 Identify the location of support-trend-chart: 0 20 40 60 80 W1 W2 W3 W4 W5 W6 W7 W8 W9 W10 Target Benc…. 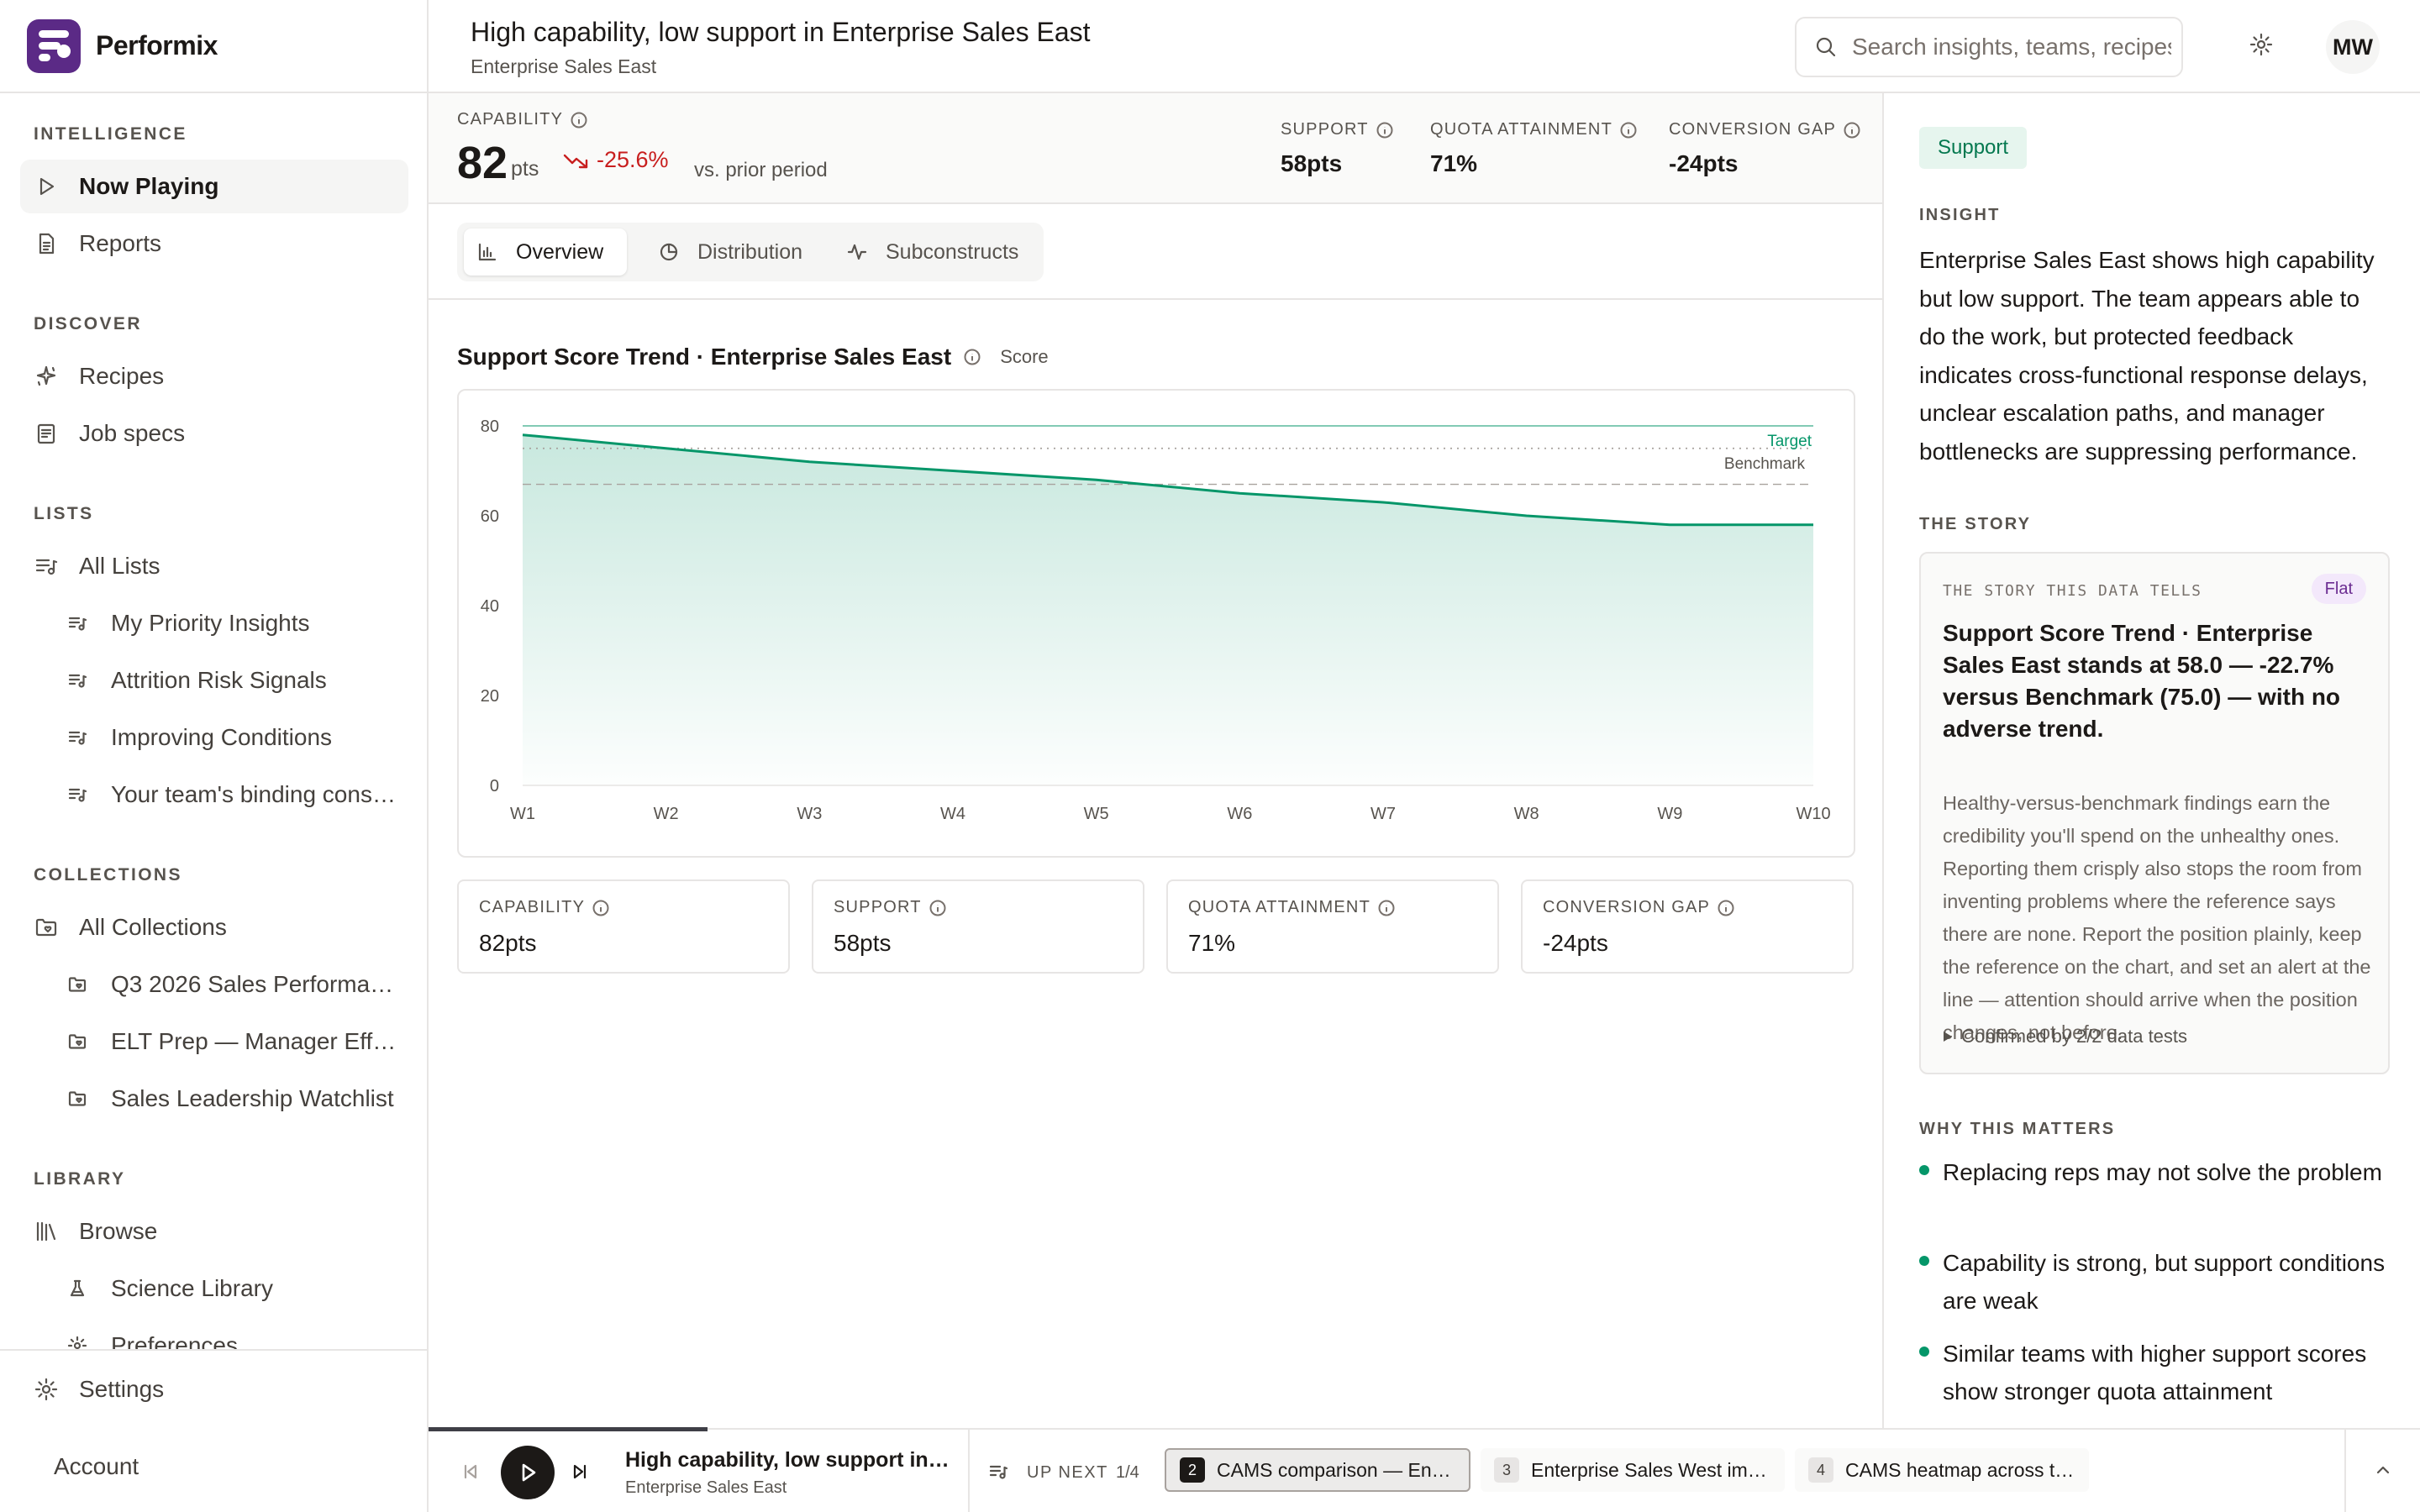
(1156, 620).